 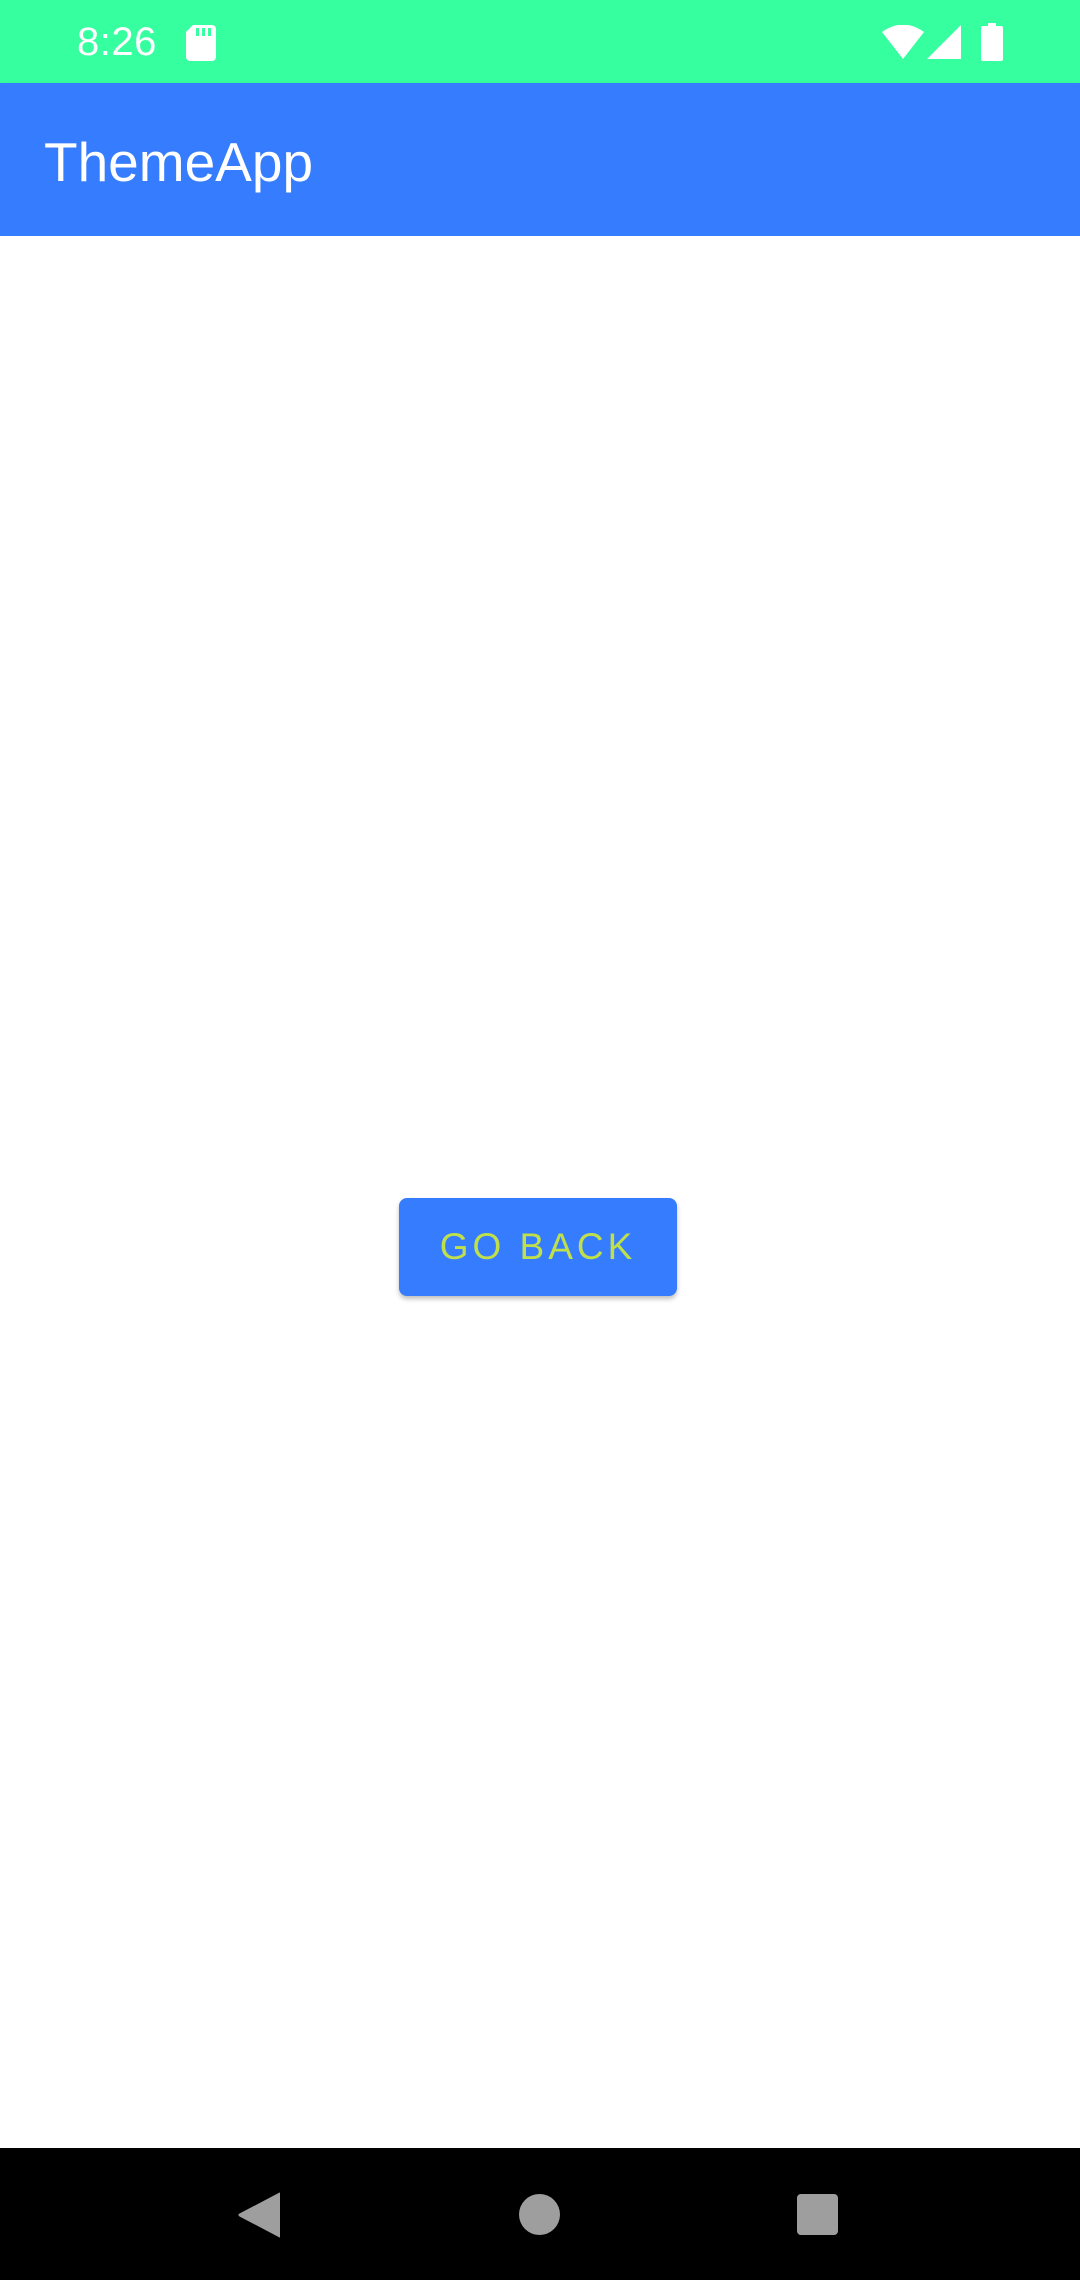 I want to click on app-title: ThemeApp, so click(x=179, y=162).